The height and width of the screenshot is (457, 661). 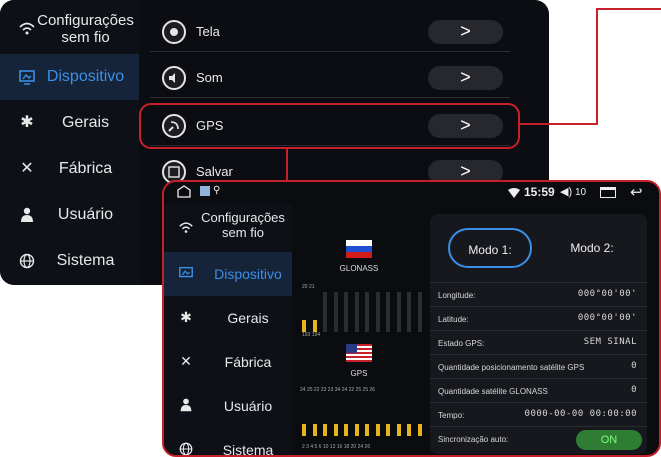 What do you see at coordinates (184, 193) in the screenshot?
I see `home-icon` at bounding box center [184, 193].